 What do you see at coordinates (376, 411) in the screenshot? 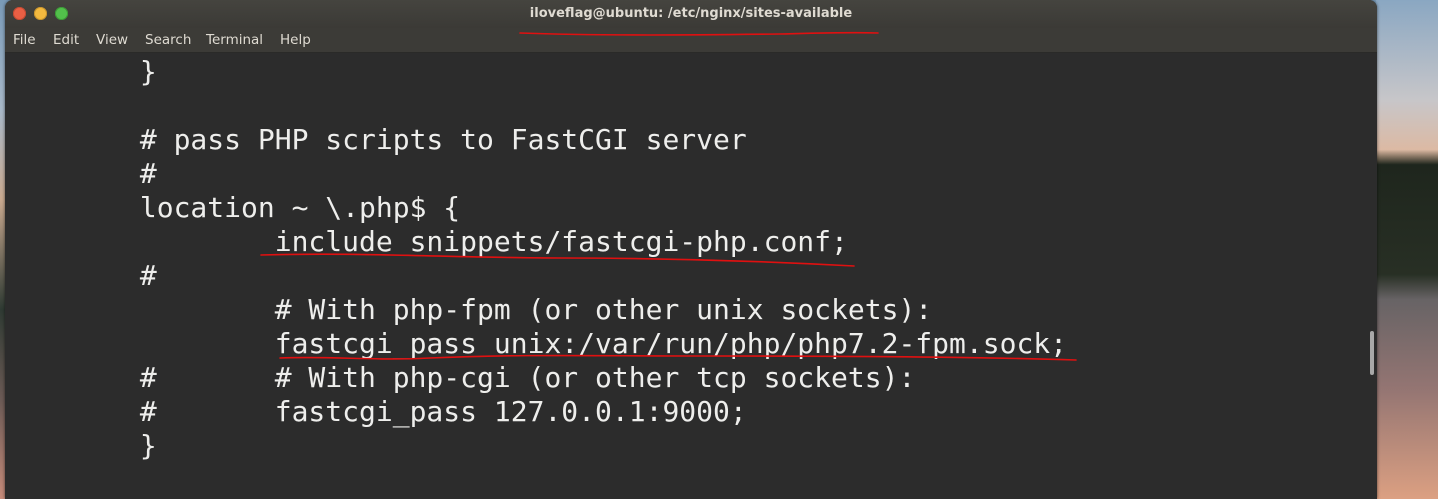
I see `terminal-line: # fastcgi_pass 127.0.0.1:9000;` at bounding box center [376, 411].